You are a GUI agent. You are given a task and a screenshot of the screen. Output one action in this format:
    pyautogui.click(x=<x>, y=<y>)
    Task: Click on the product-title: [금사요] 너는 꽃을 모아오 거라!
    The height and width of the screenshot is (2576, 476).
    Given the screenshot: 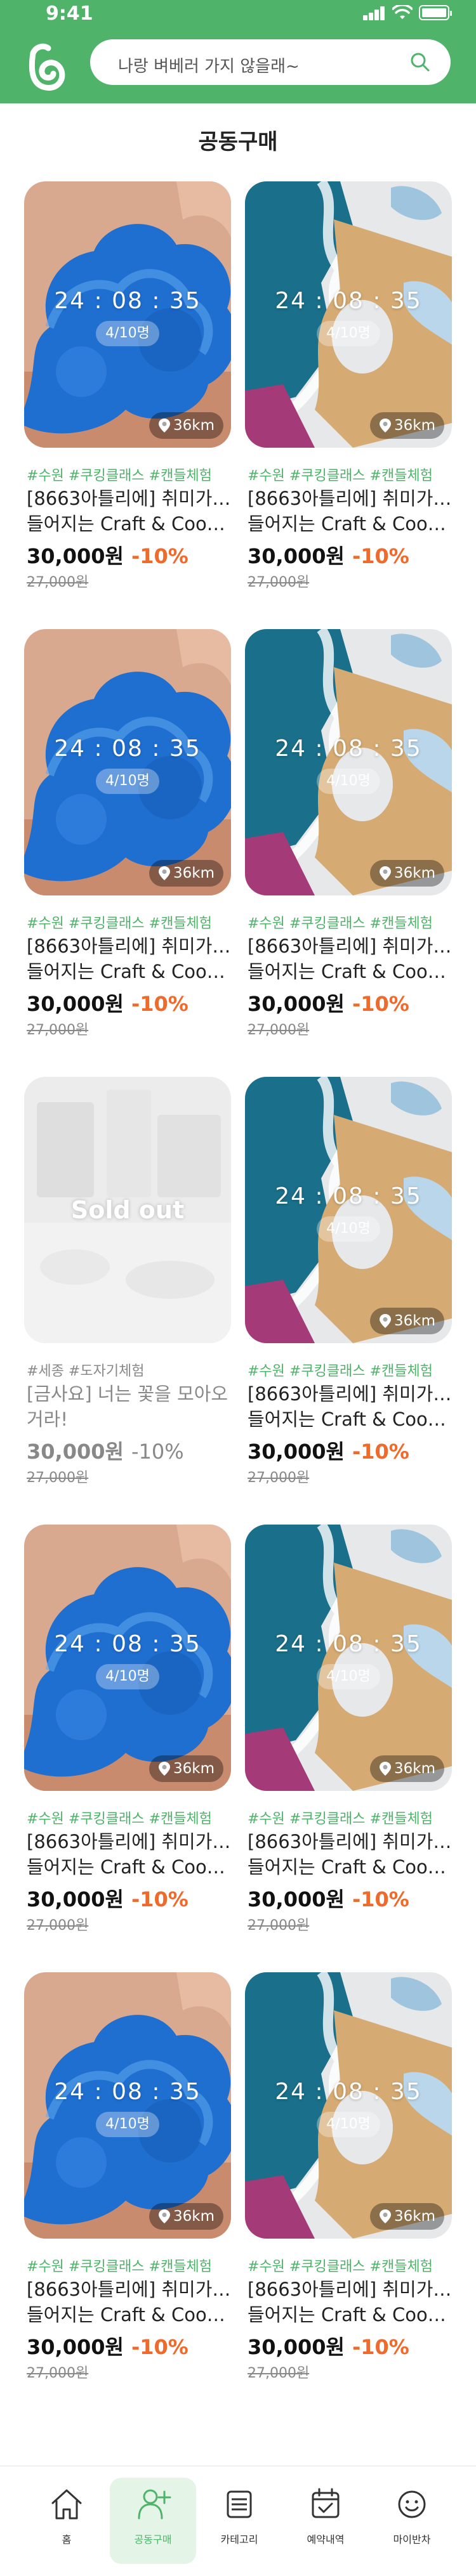 What is the action you would take?
    pyautogui.click(x=129, y=1407)
    